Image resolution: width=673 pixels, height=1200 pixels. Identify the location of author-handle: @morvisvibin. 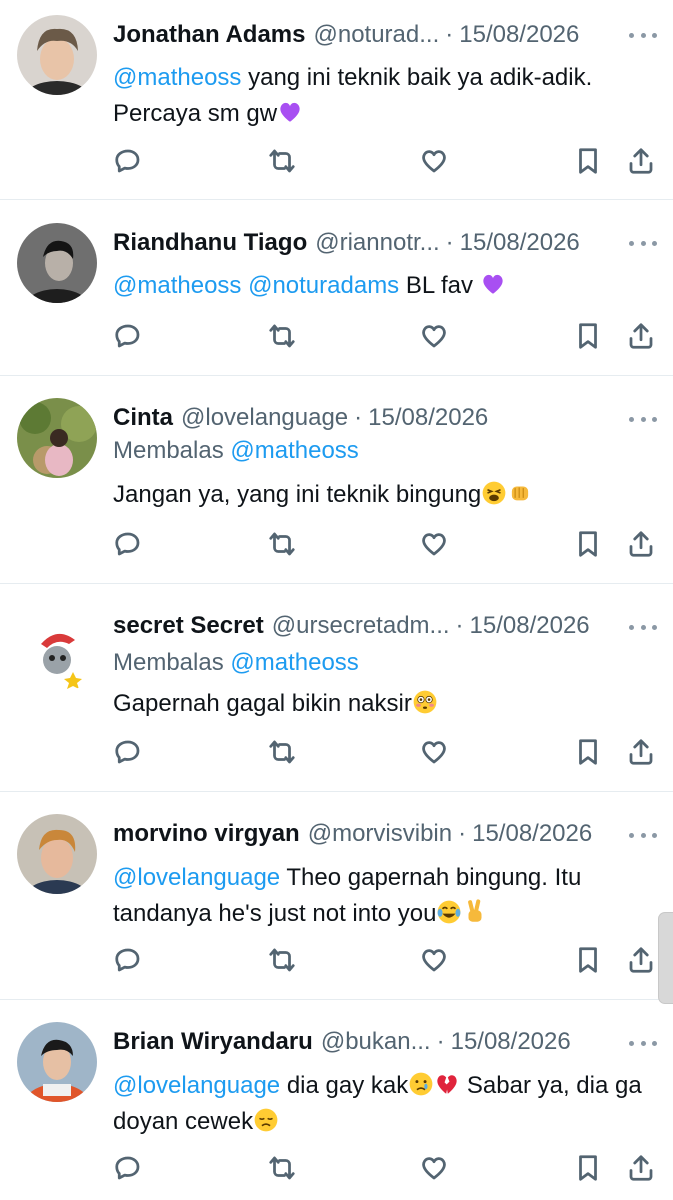
(380, 834).